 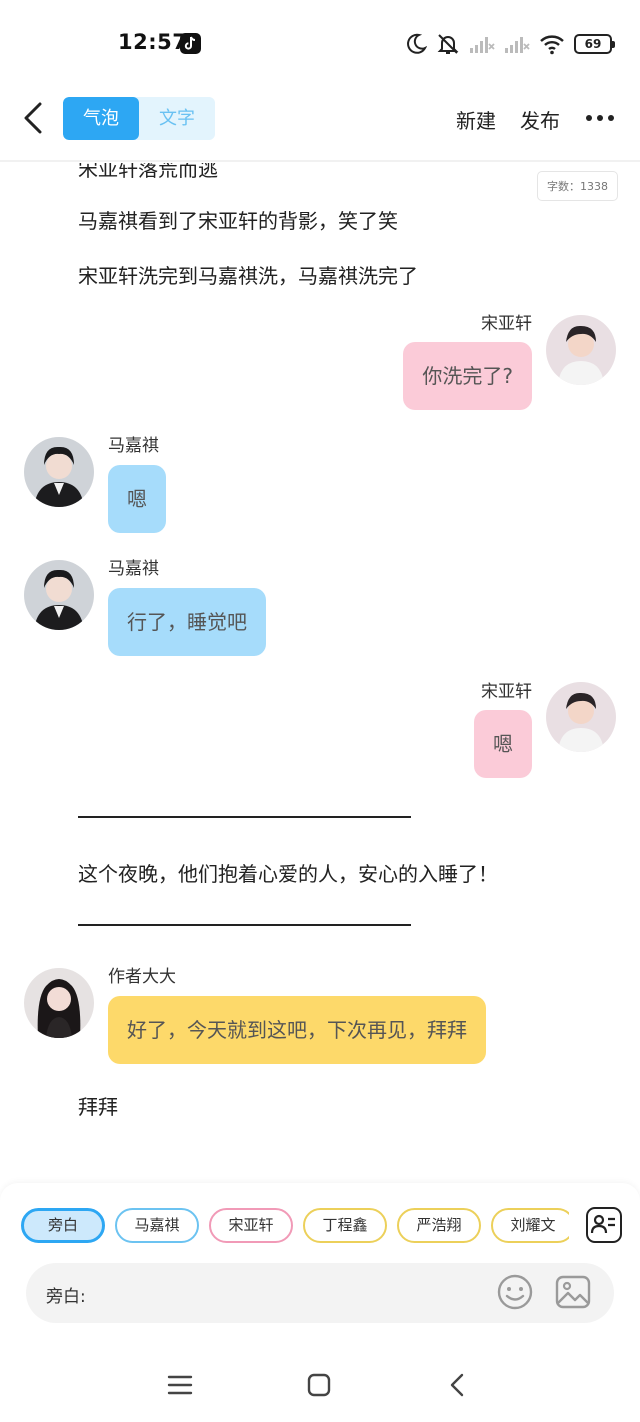 What do you see at coordinates (238, 219) in the screenshot?
I see `narration-1: 马嘉祺看到了宋亚轩的背影，笑了笑` at bounding box center [238, 219].